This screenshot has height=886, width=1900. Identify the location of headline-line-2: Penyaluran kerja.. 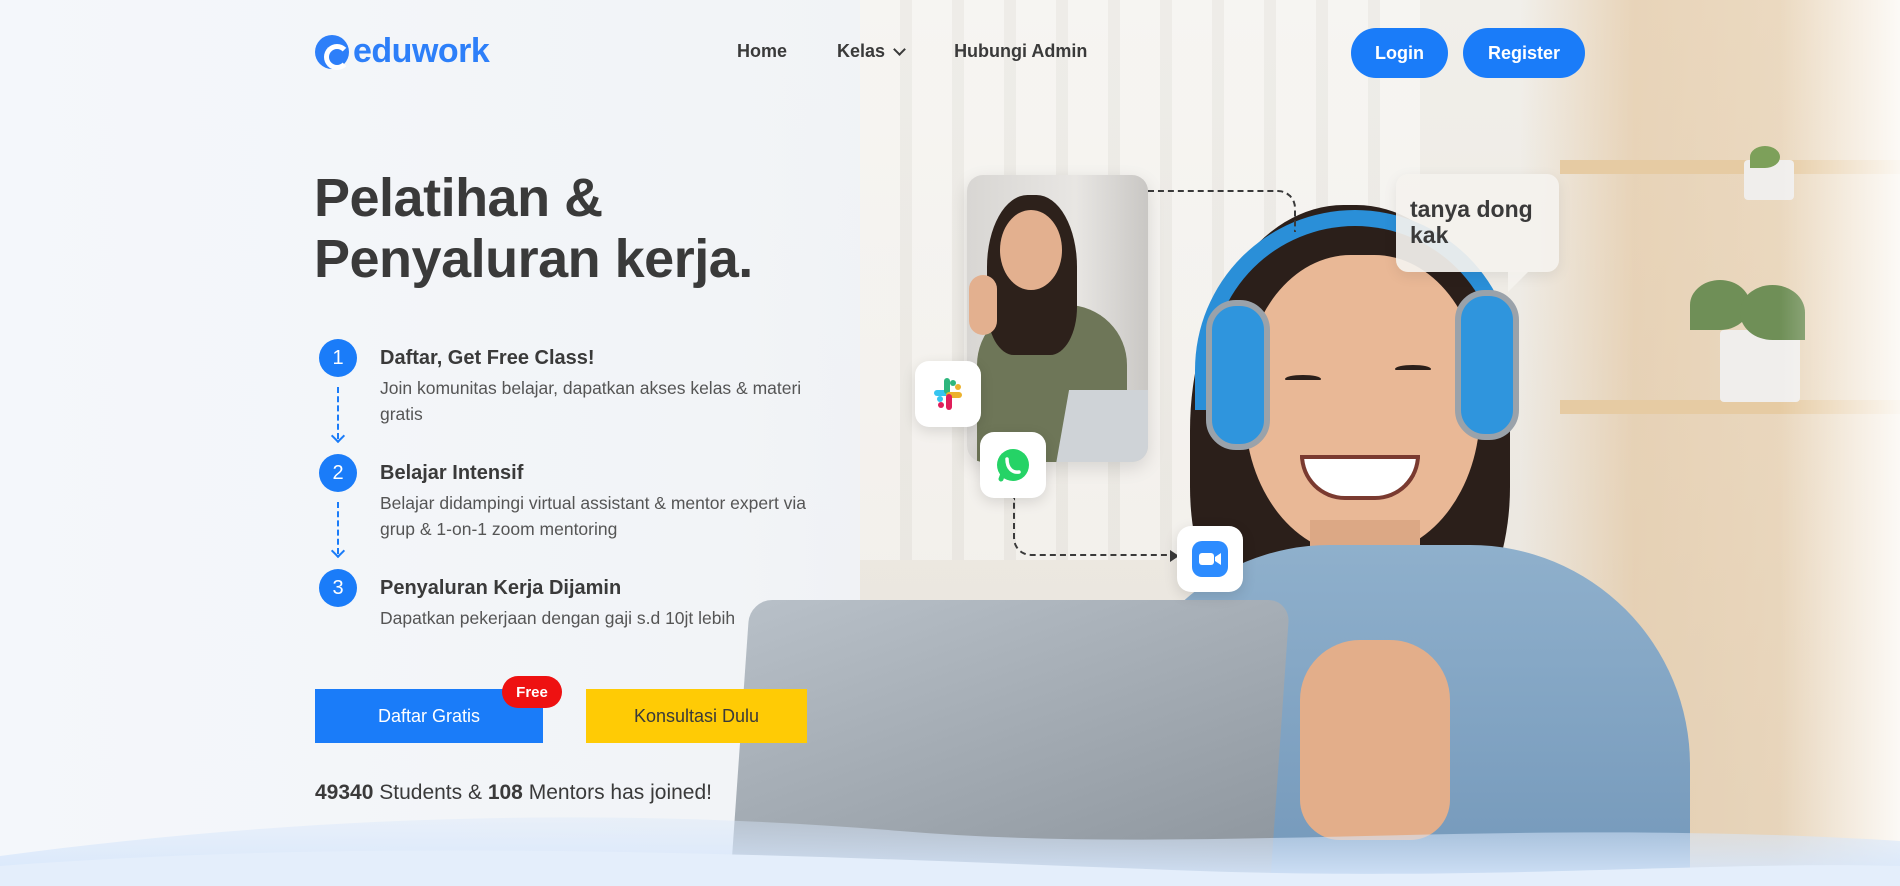
(533, 259).